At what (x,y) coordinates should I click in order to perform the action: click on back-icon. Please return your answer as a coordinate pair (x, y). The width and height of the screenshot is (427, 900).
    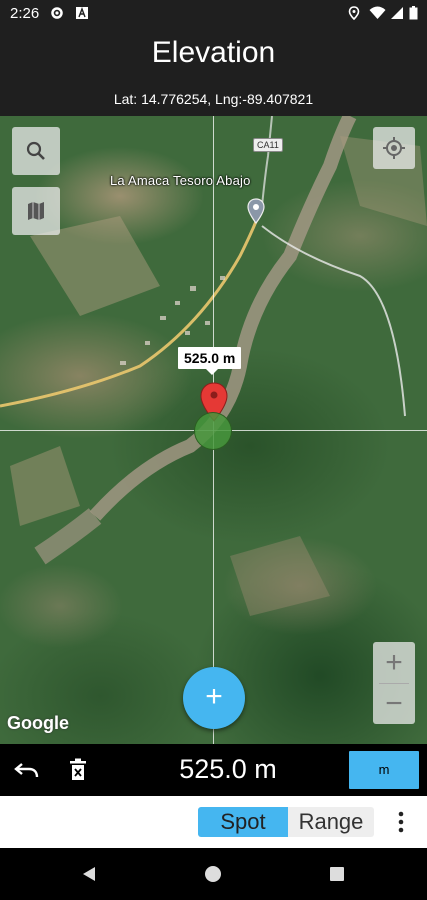
    Looking at the image, I should click on (89, 874).